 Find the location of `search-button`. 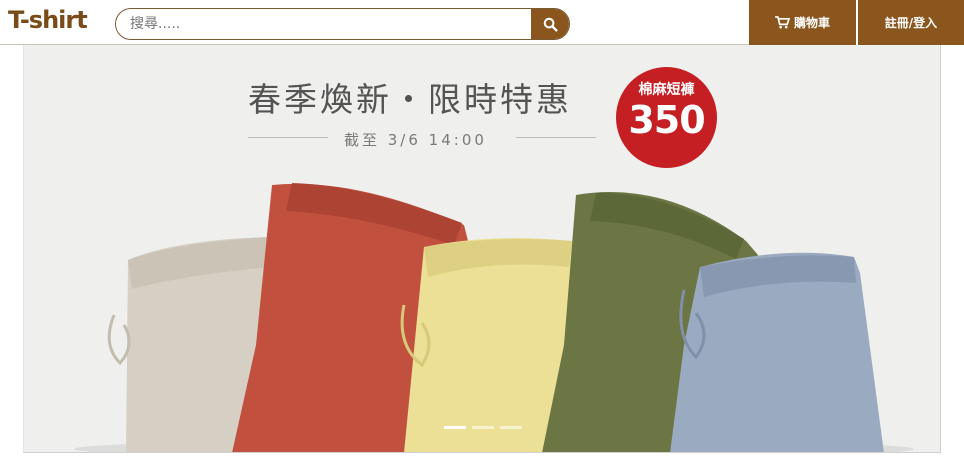

search-button is located at coordinates (550, 24).